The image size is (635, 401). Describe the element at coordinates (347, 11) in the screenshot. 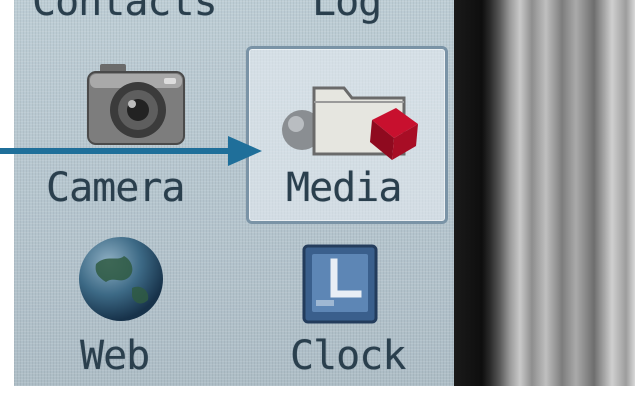

I see `menu-item-log-label: Log` at that location.